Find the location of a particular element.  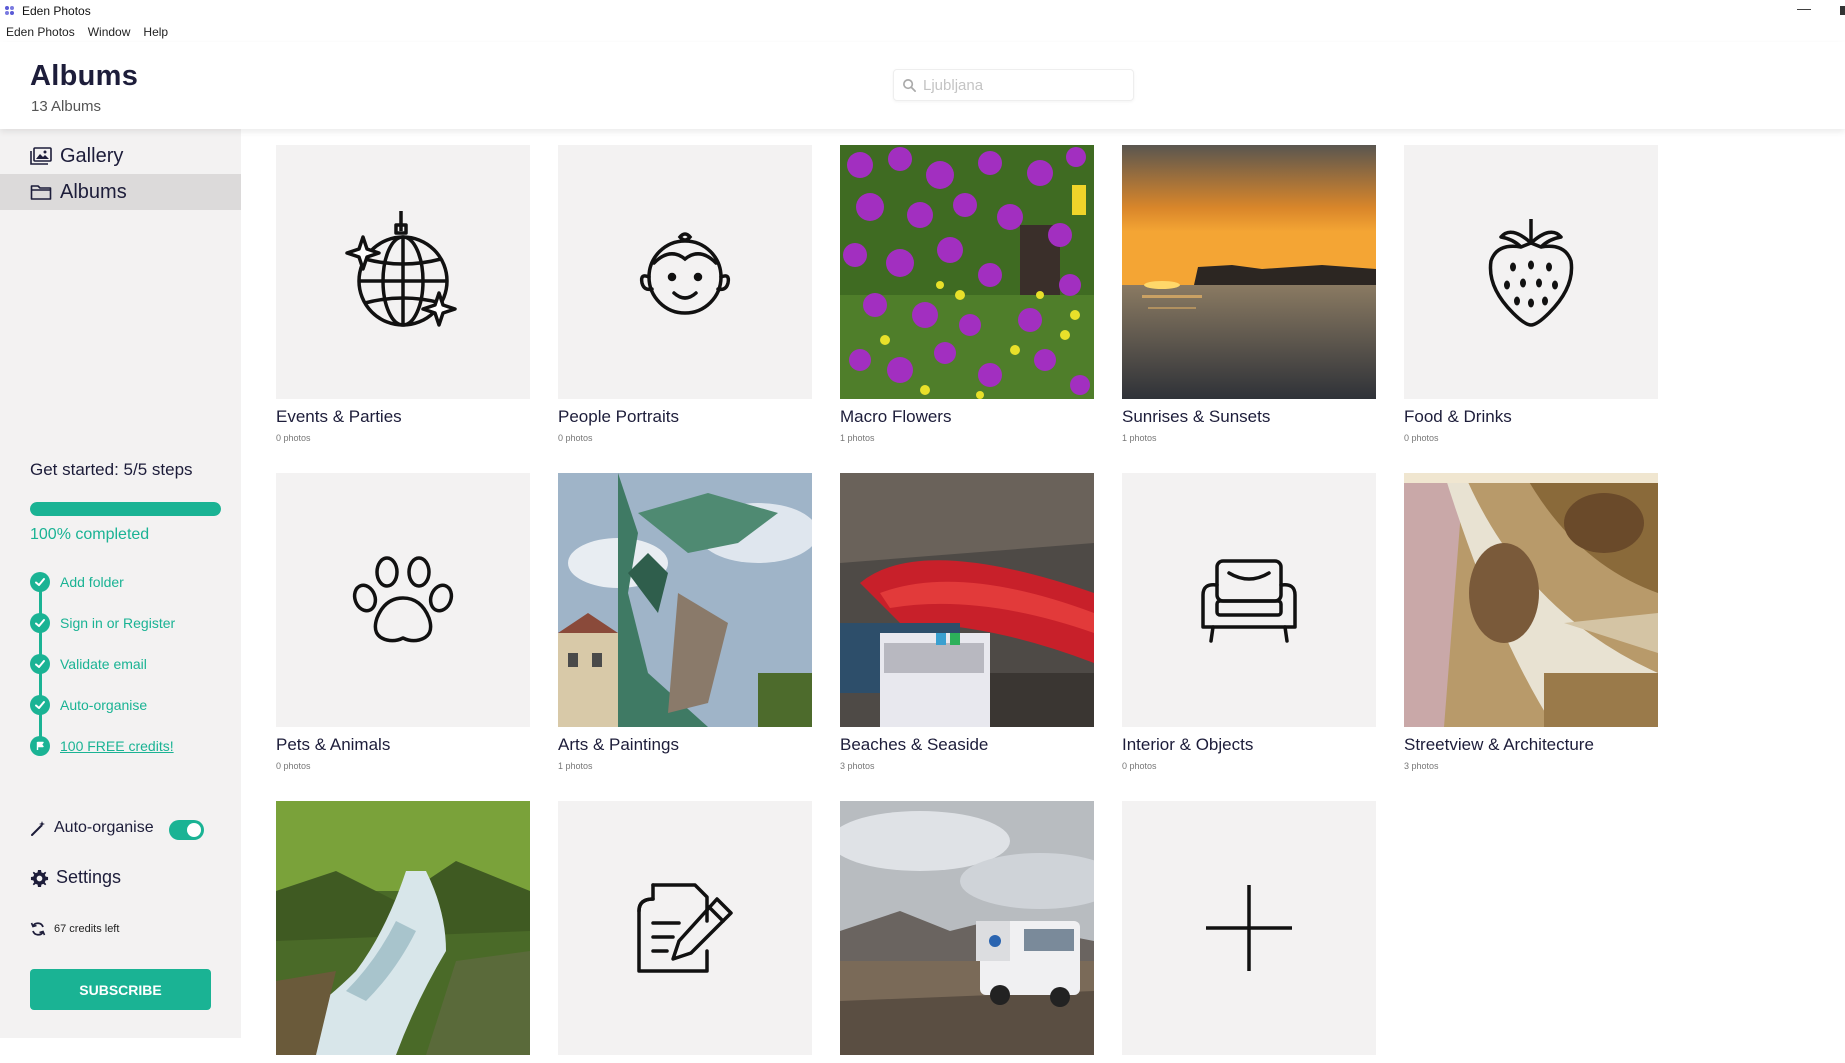

photo-dragon-statue is located at coordinates (685, 600).